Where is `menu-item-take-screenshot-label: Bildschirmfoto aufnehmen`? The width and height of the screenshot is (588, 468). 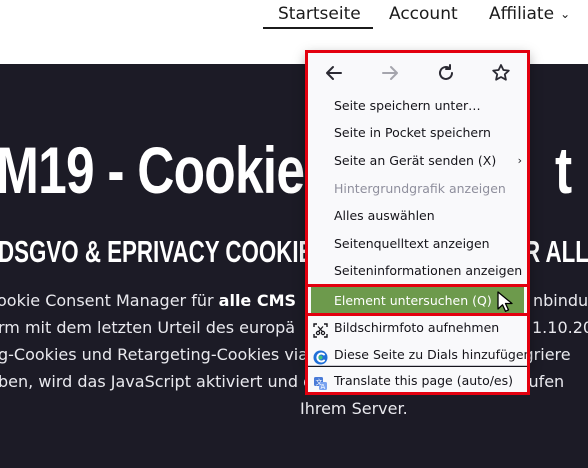 menu-item-take-screenshot-label: Bildschirmfoto aufnehmen is located at coordinates (417, 327).